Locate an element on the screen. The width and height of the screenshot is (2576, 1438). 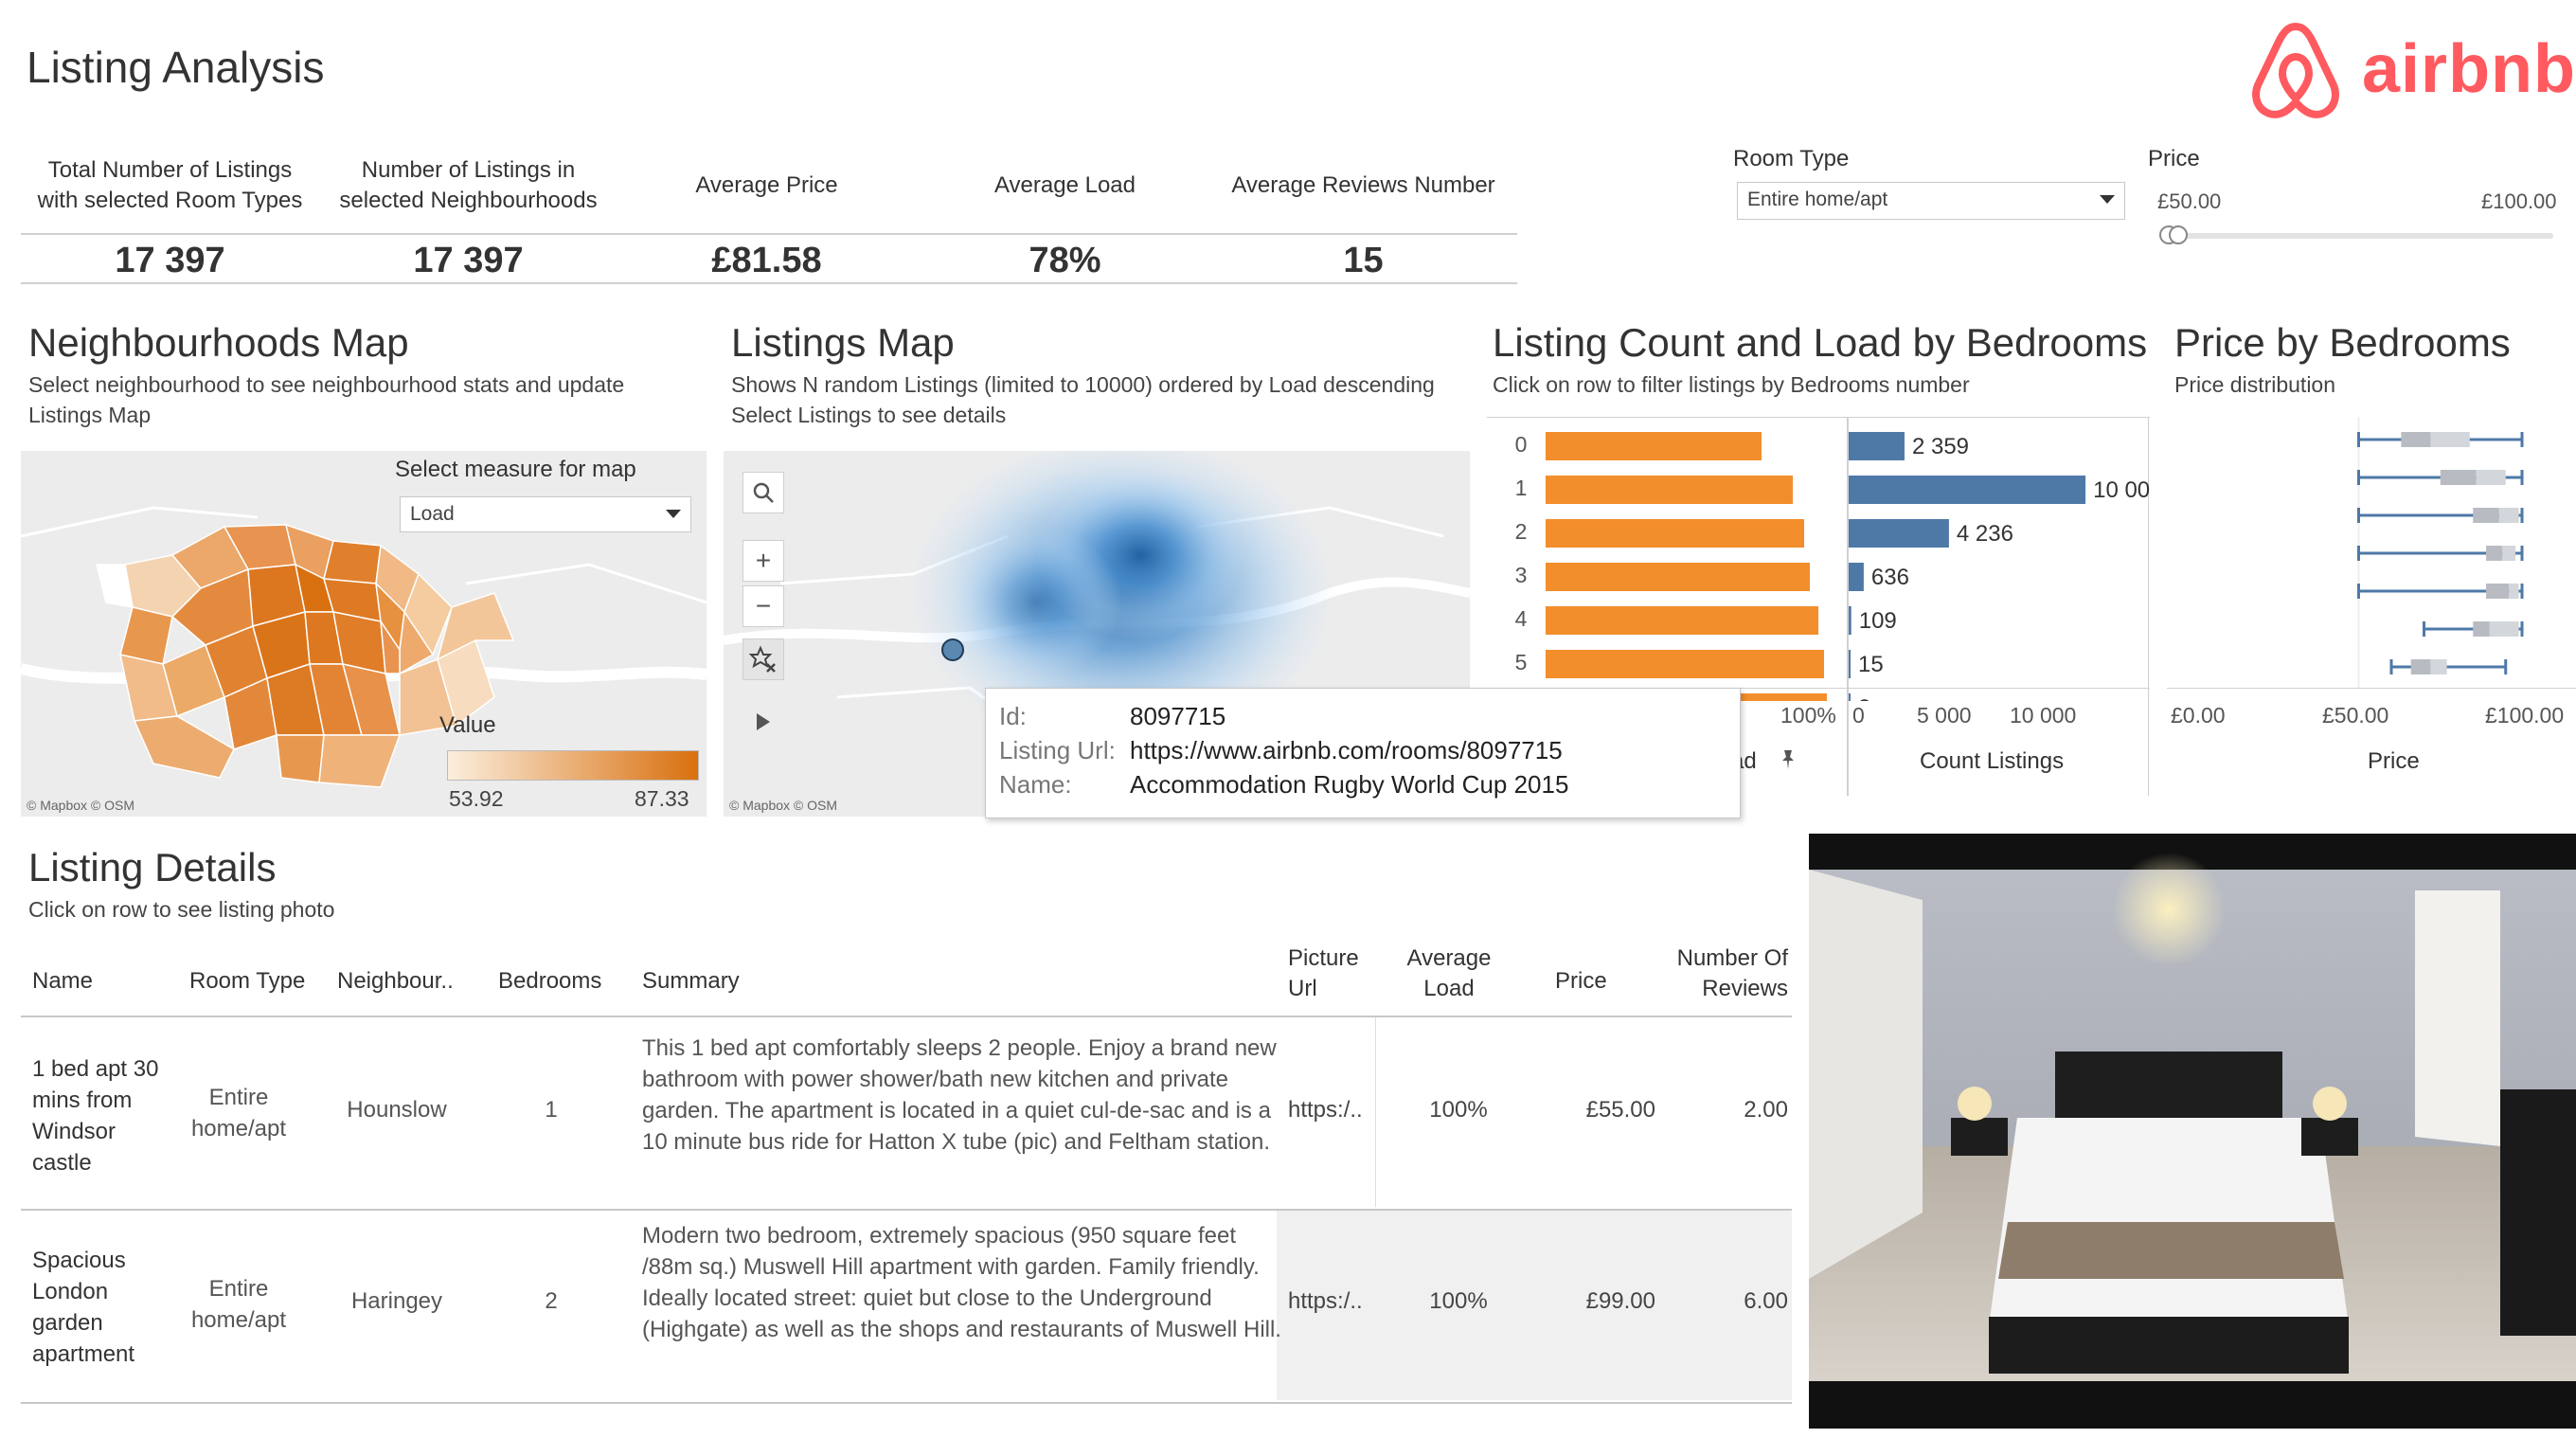
price-chart: £0.00 £50.00 £100.00 Price is located at coordinates (2371, 607).